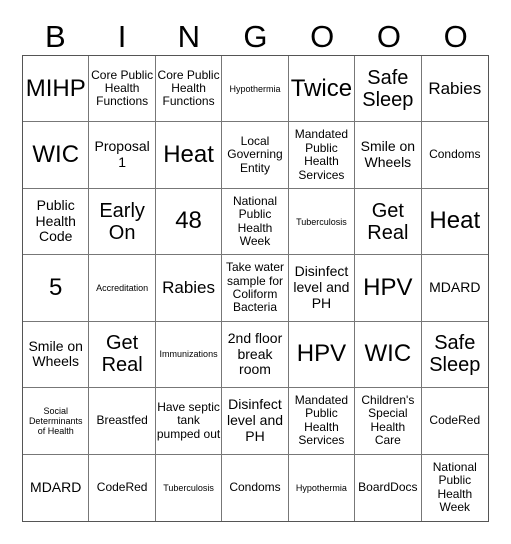 This screenshot has width=511, height=544. I want to click on bingo-cell: MIHP, so click(56, 89).